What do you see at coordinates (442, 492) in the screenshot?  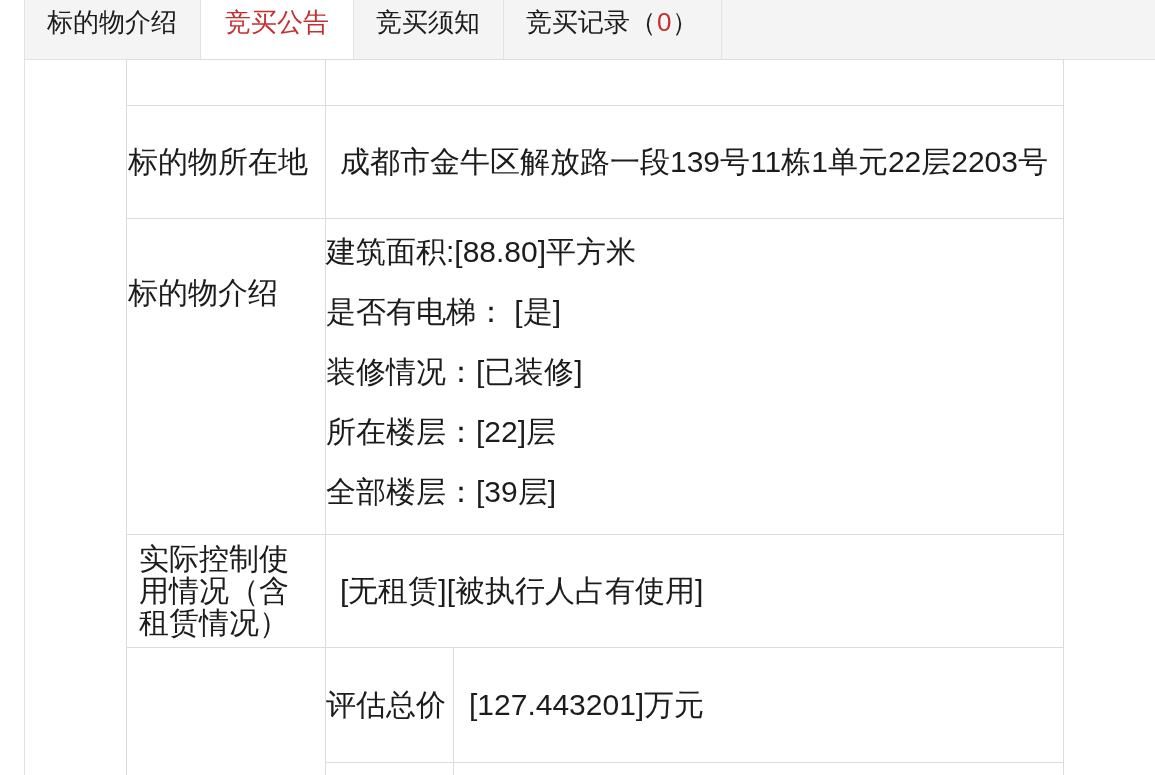 I see `detail-line: 全部楼层：[39层]` at bounding box center [442, 492].